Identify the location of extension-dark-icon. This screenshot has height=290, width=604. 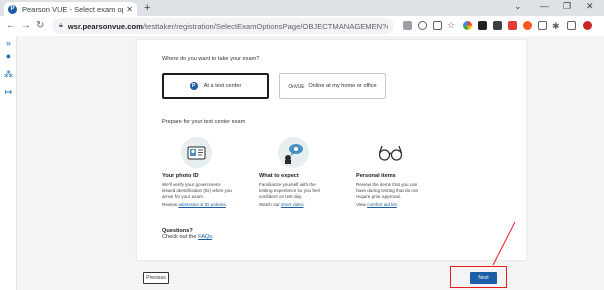
(482, 25).